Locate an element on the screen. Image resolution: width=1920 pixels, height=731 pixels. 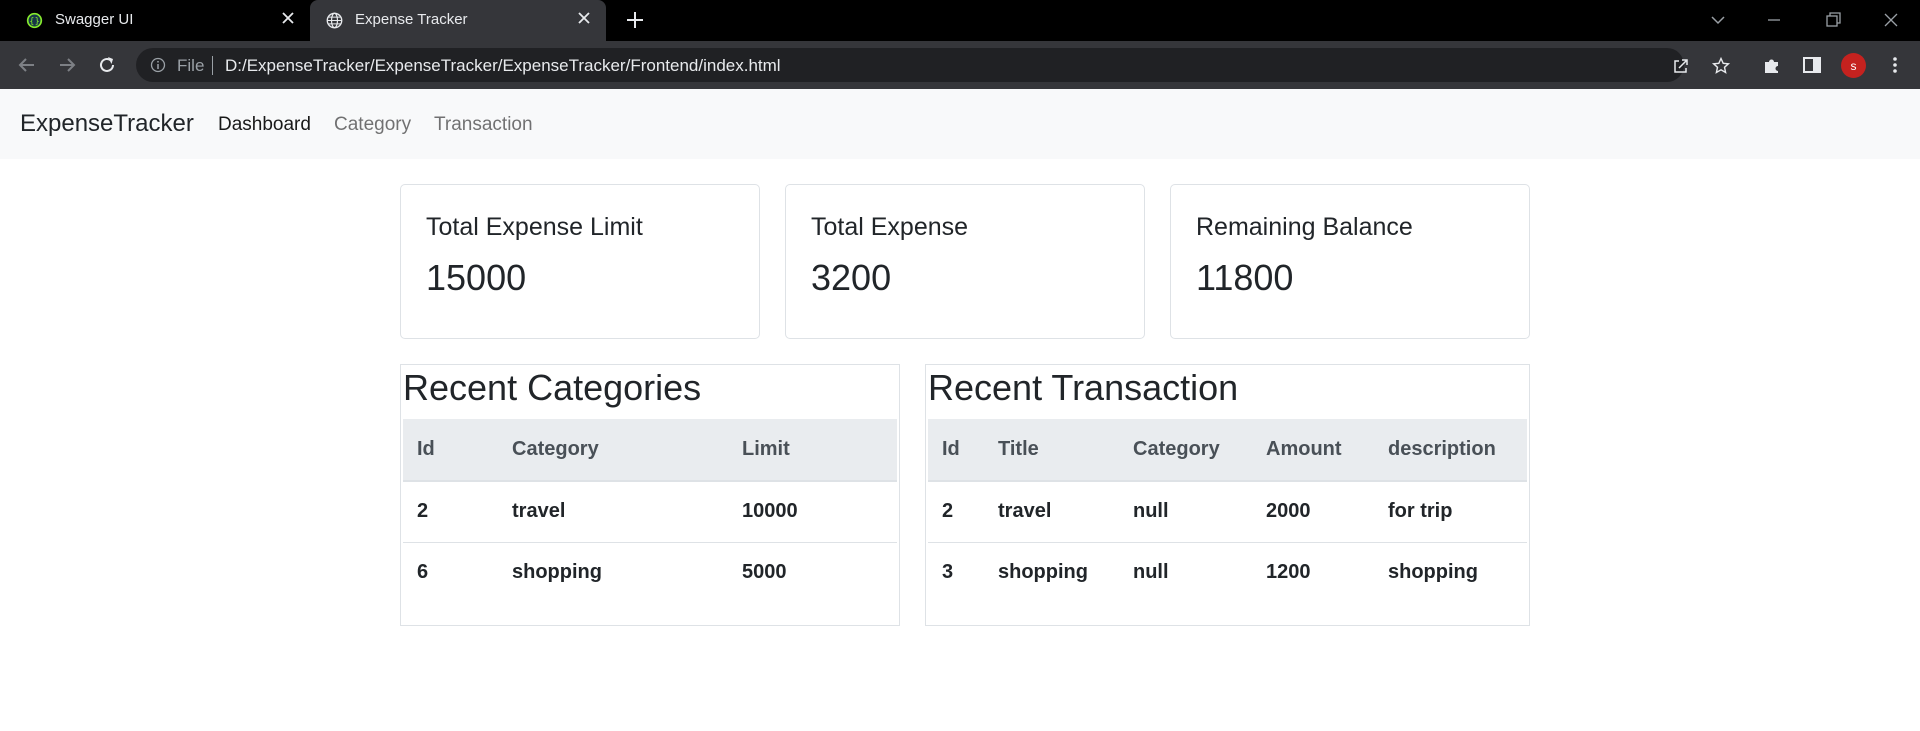
card-value: 15000 is located at coordinates (476, 277).